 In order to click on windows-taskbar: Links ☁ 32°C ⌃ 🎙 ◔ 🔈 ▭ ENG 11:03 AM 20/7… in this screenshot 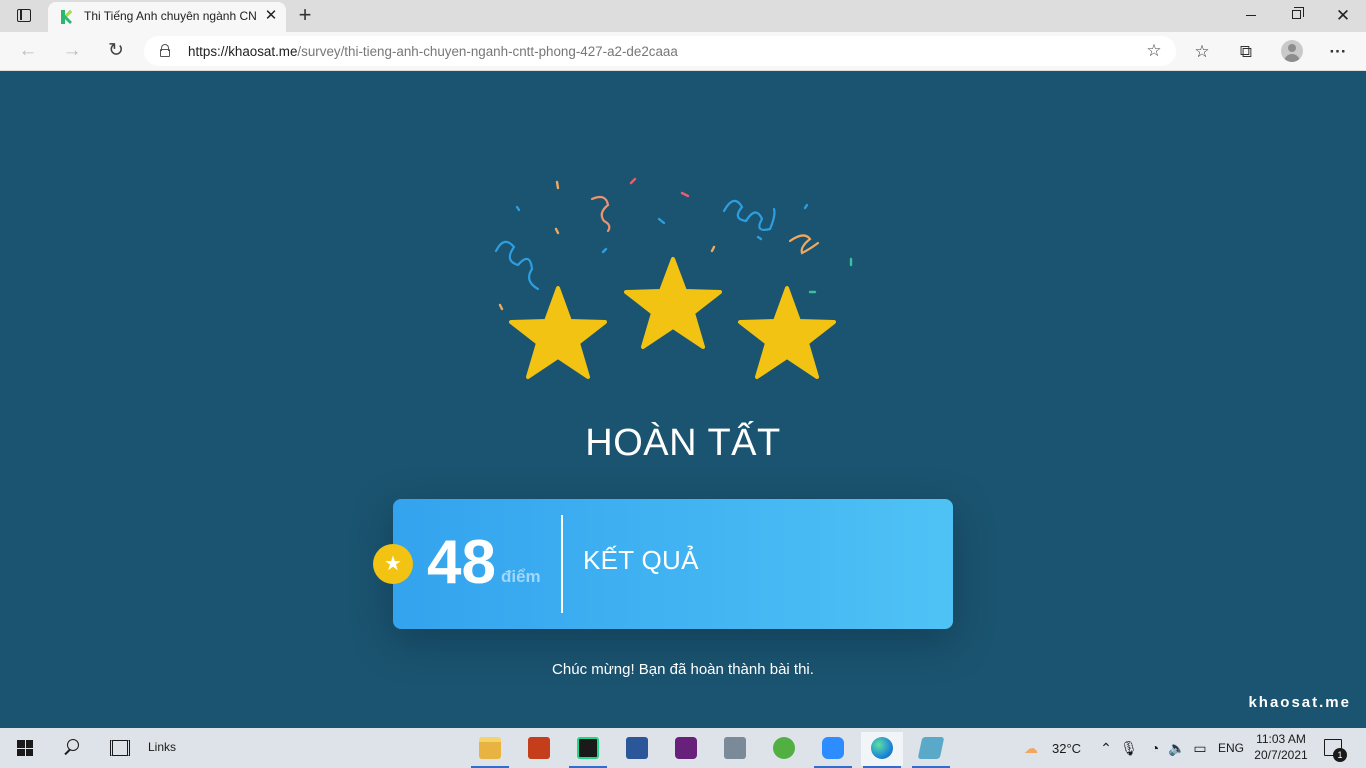, I will do `click(683, 748)`.